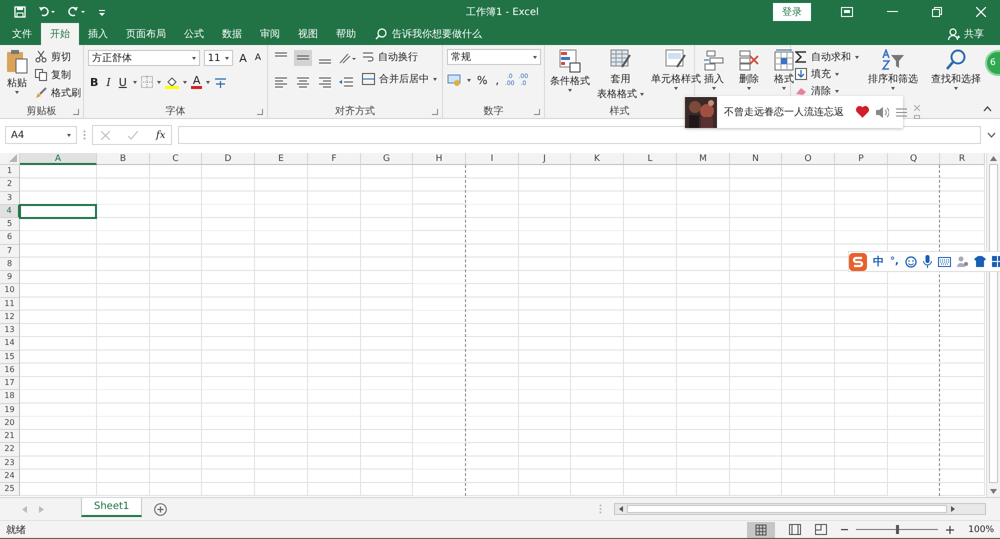 This screenshot has width=1000, height=539. Describe the element at coordinates (303, 58) in the screenshot. I see `align-icon` at that location.